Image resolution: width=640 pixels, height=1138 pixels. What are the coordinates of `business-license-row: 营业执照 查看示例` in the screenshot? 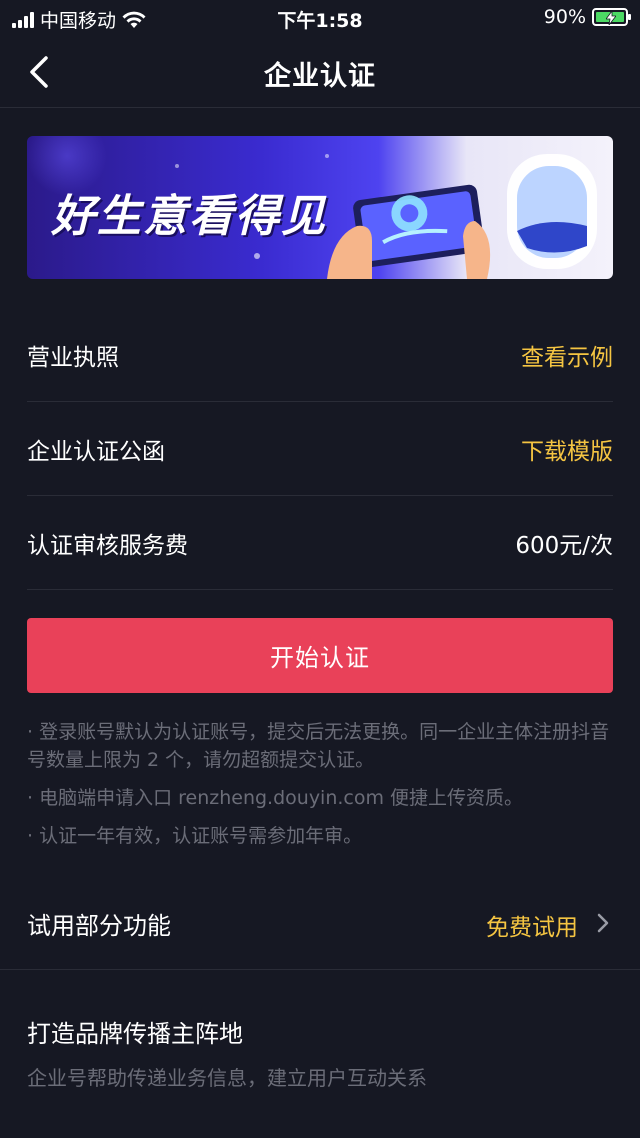 It's located at (320, 355).